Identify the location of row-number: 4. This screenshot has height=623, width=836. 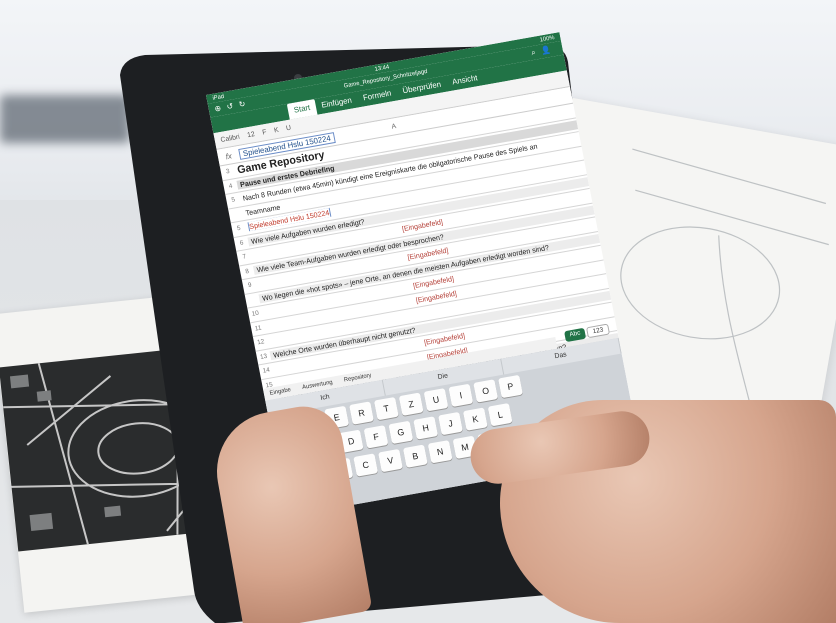
(230, 186).